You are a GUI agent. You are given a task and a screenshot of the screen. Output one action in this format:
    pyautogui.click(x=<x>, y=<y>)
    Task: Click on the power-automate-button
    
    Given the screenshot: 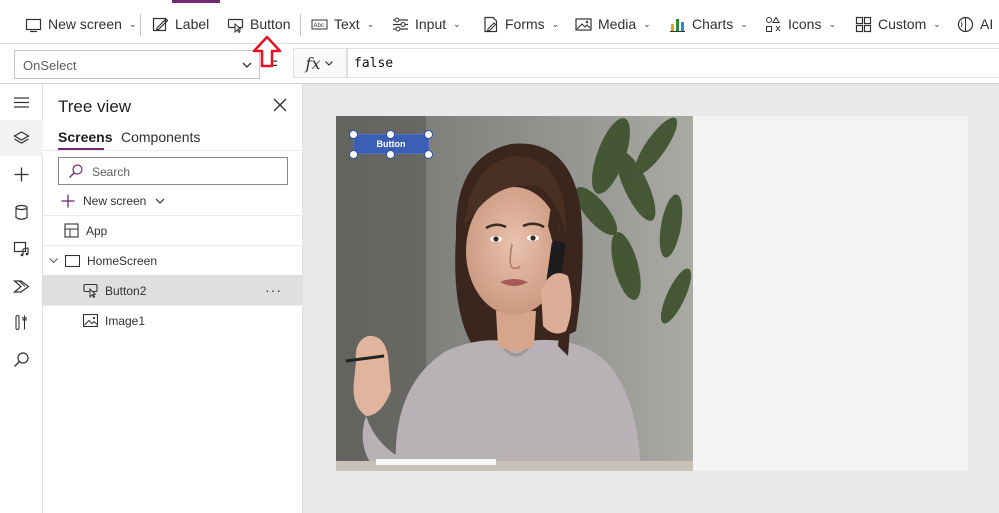 What is the action you would take?
    pyautogui.click(x=21, y=286)
    